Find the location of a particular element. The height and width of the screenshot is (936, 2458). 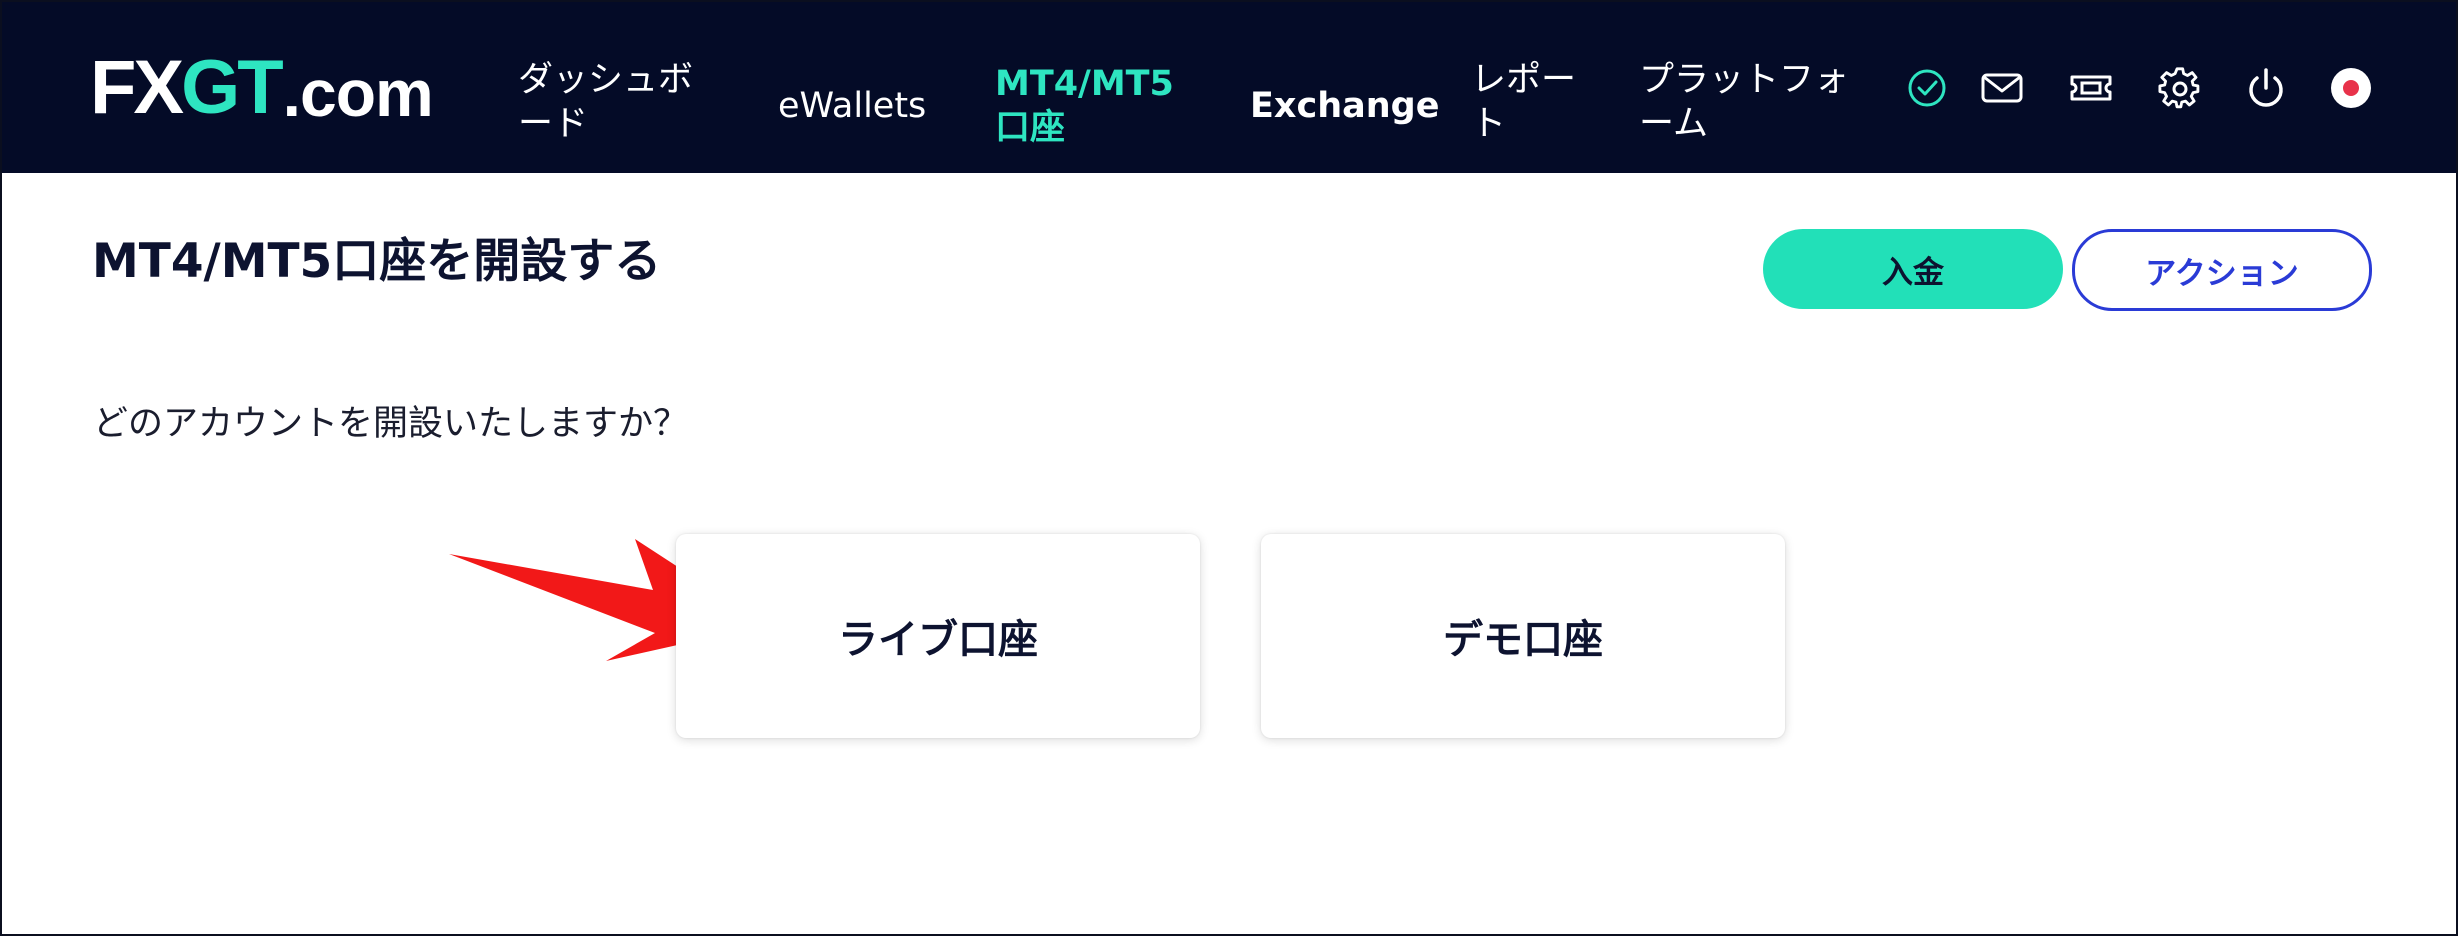

nav-platform: プラットフォ ーム is located at coordinates (1744, 102).